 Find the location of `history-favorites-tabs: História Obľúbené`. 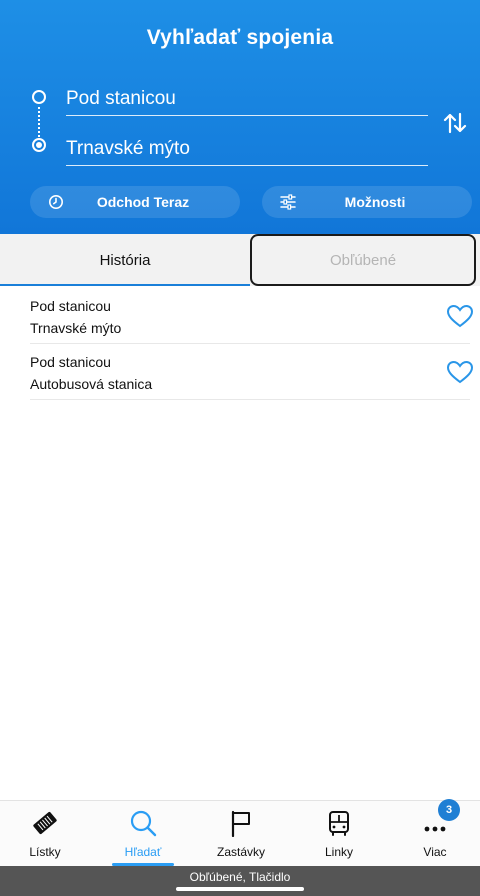

history-favorites-tabs: História Obľúbené is located at coordinates (240, 260).